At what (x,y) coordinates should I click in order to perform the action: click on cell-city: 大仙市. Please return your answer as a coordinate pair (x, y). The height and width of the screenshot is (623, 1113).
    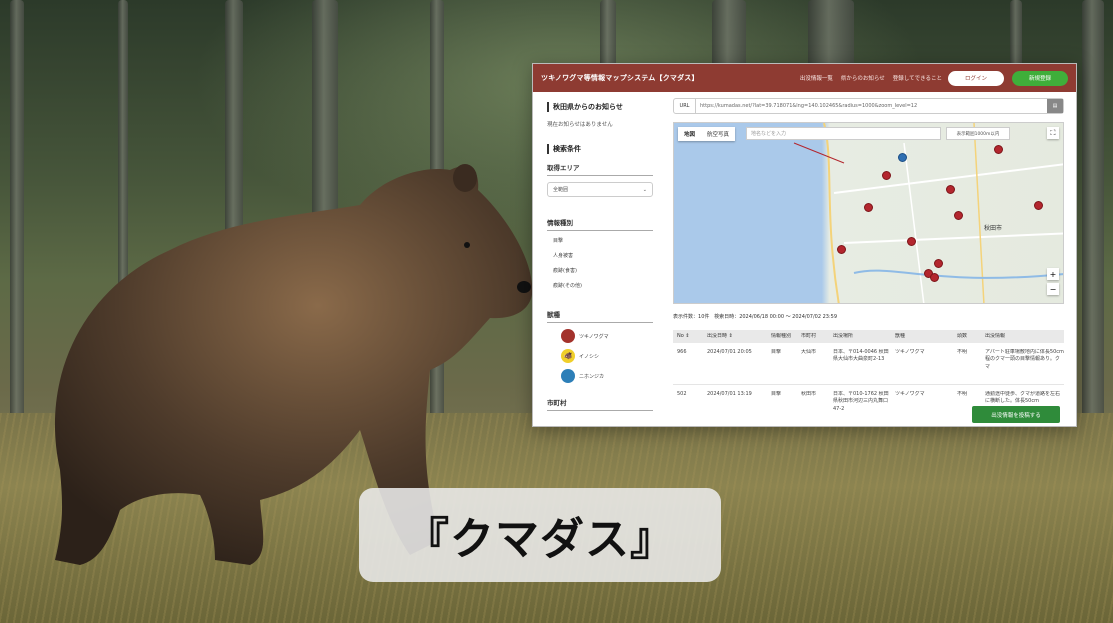
    Looking at the image, I should click on (809, 352).